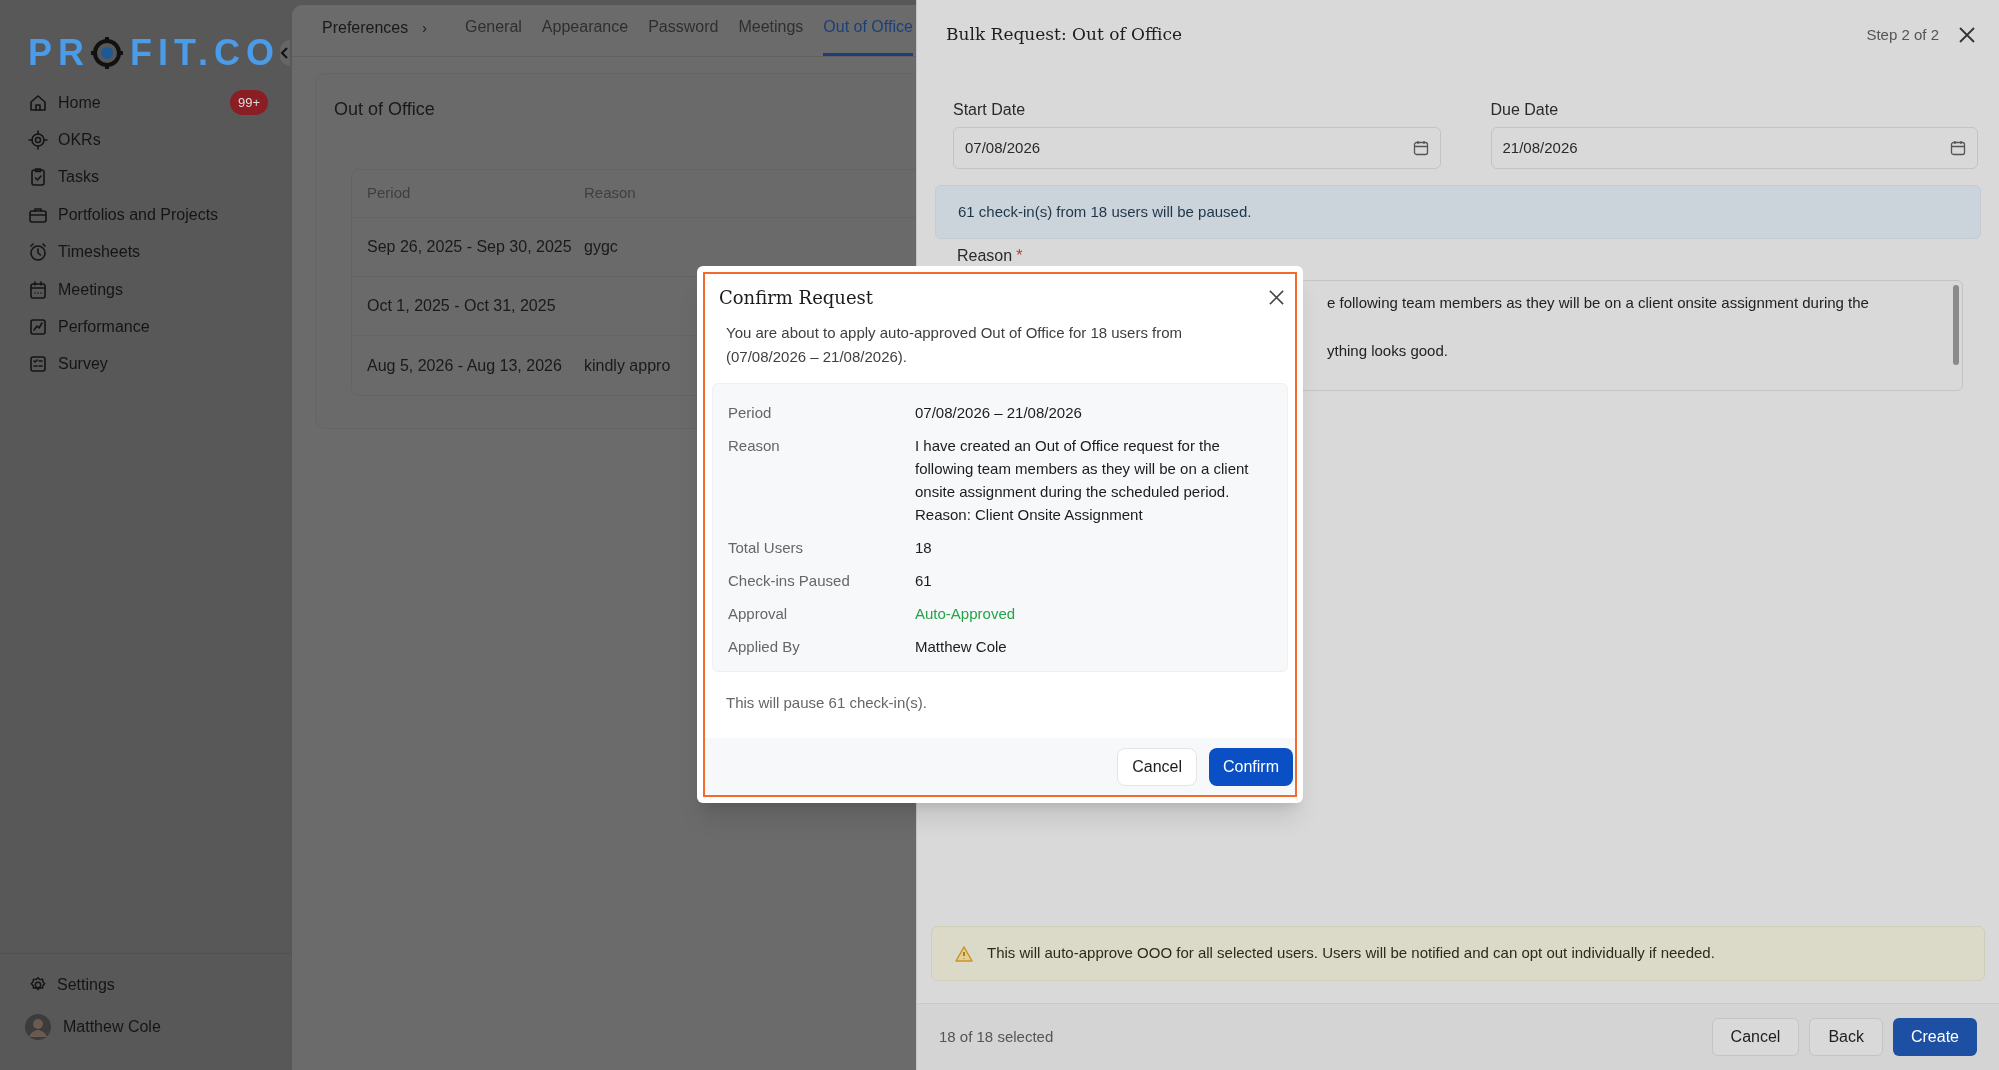  What do you see at coordinates (1755, 1037) in the screenshot?
I see `secondary-button: Cancel` at bounding box center [1755, 1037].